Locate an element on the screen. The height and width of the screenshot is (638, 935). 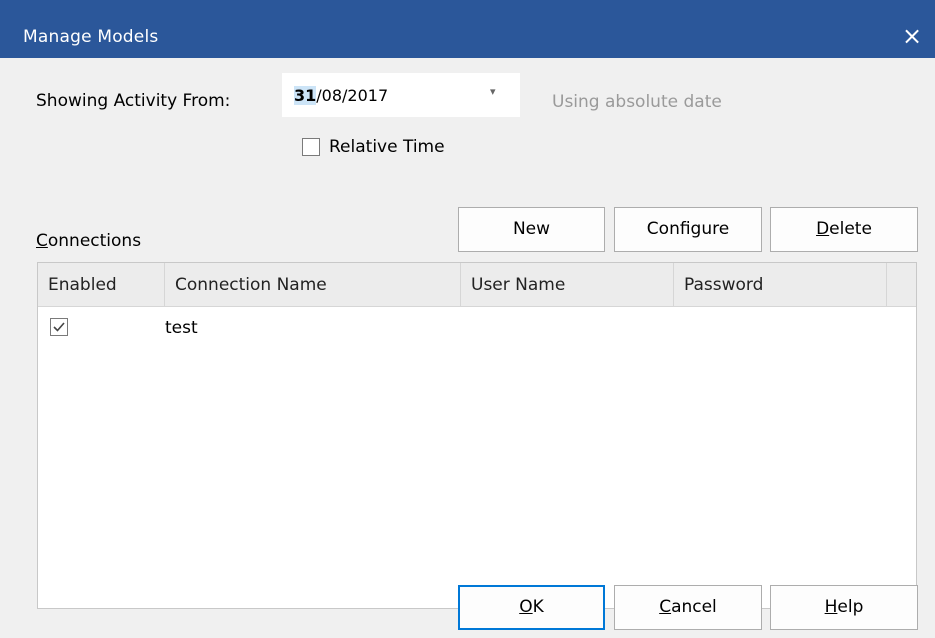
ok-button: OK is located at coordinates (531, 607).